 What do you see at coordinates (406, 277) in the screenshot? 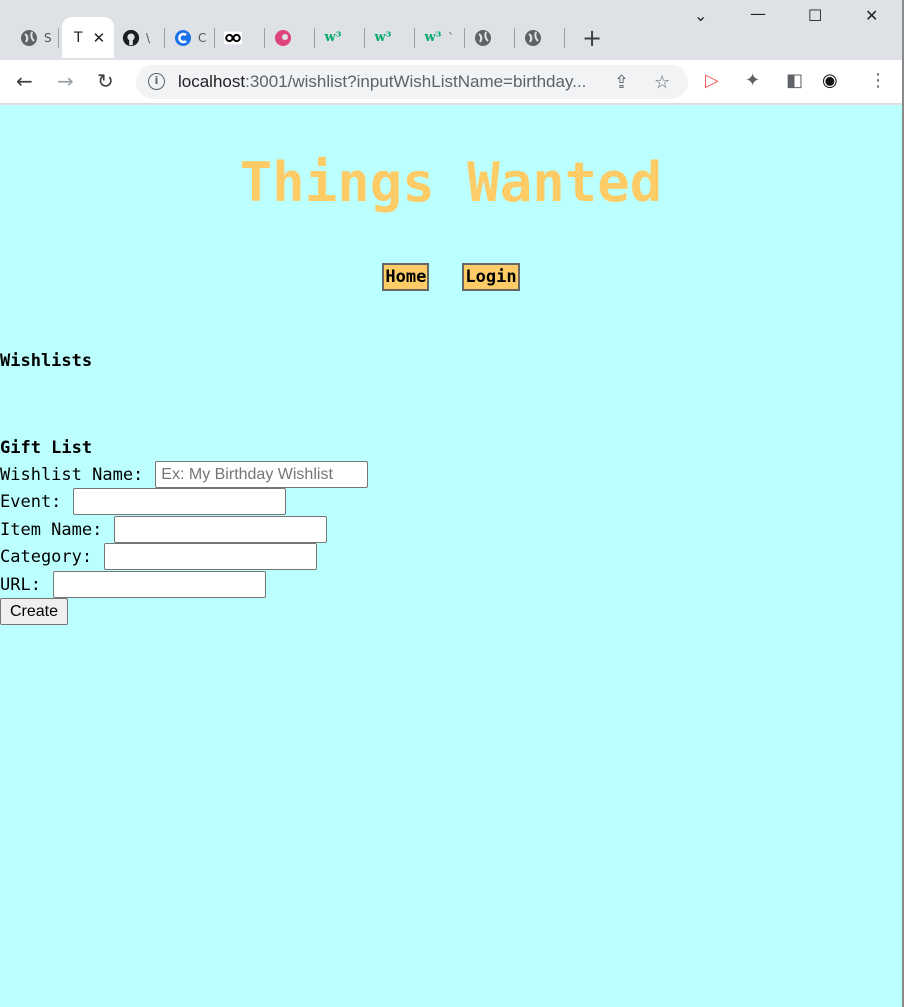
I see `home-link: Home` at bounding box center [406, 277].